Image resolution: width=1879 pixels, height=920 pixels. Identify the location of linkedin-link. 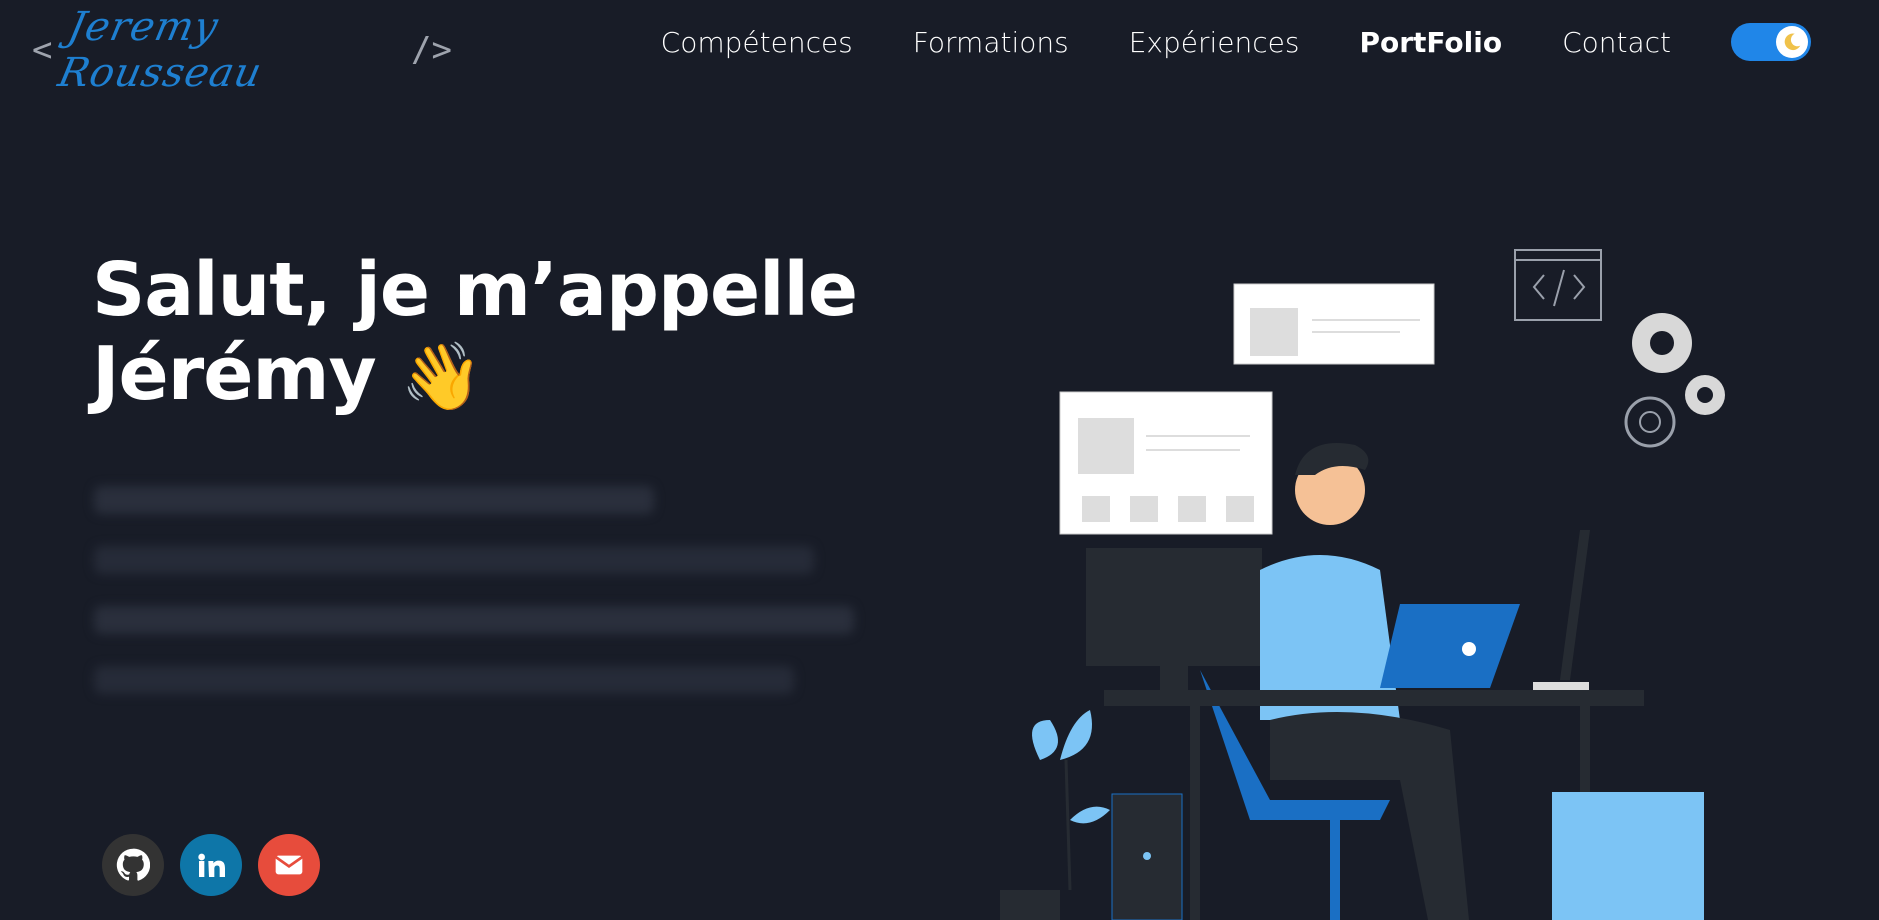
(211, 865).